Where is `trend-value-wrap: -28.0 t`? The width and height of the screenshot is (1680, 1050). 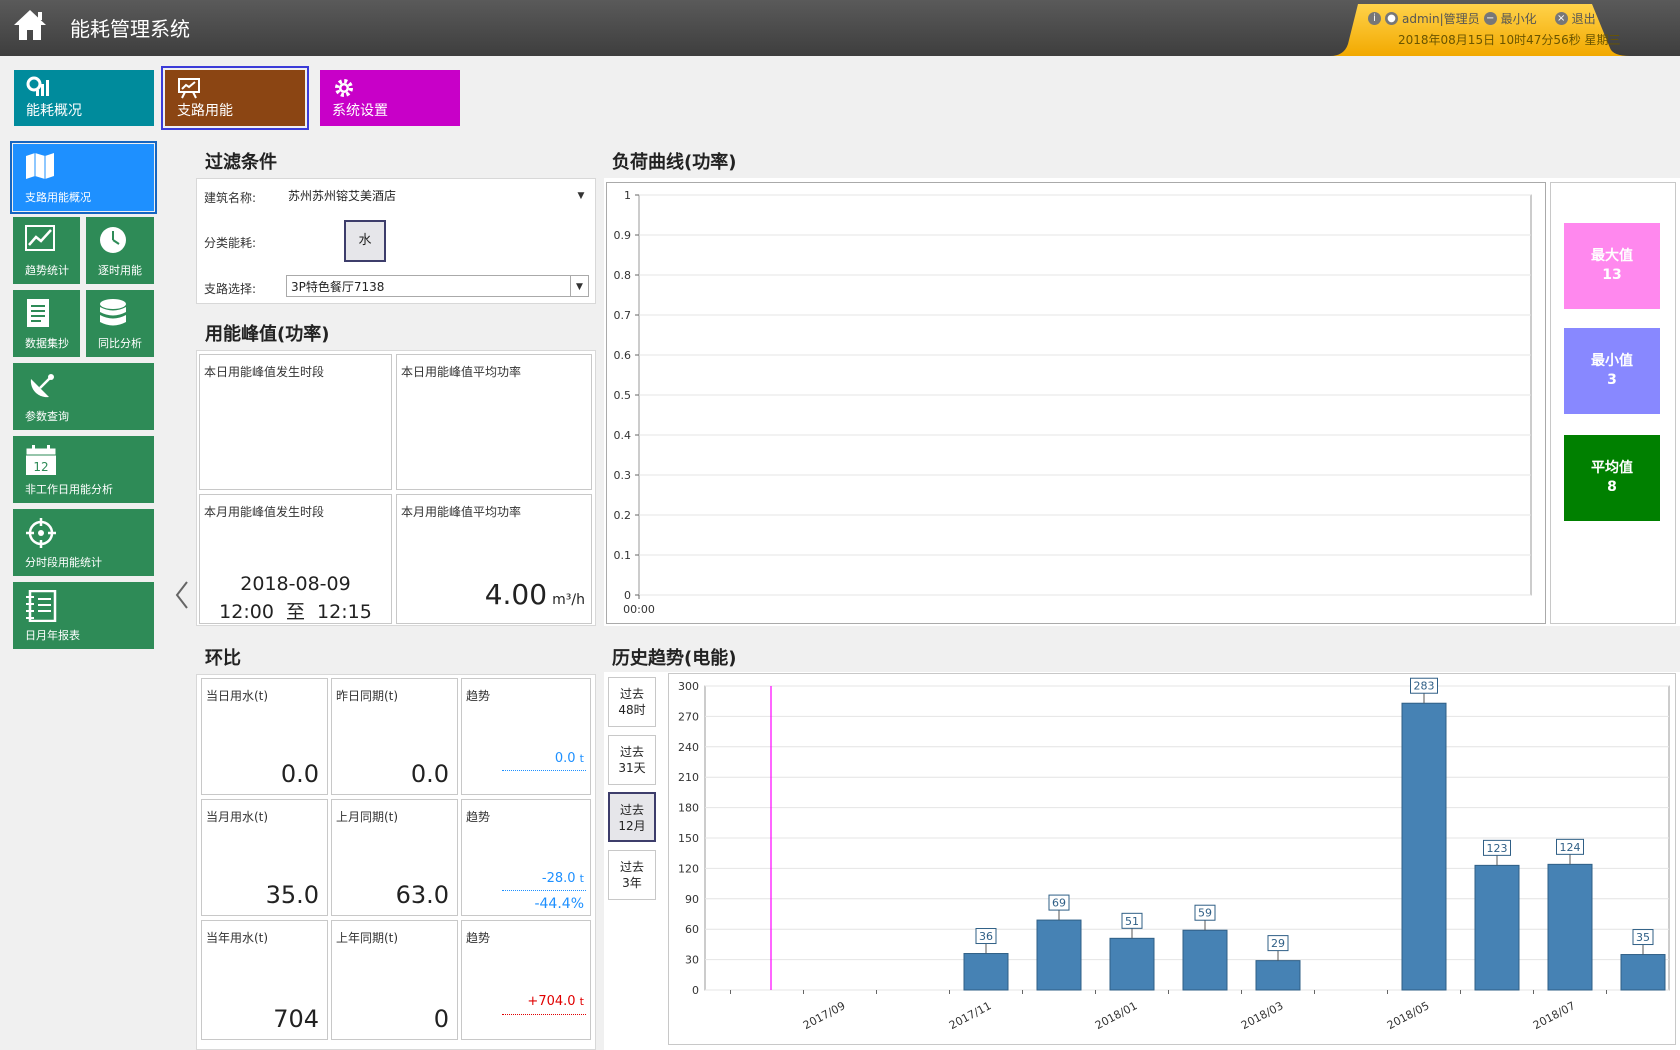
trend-value-wrap: -28.0 t is located at coordinates (563, 878).